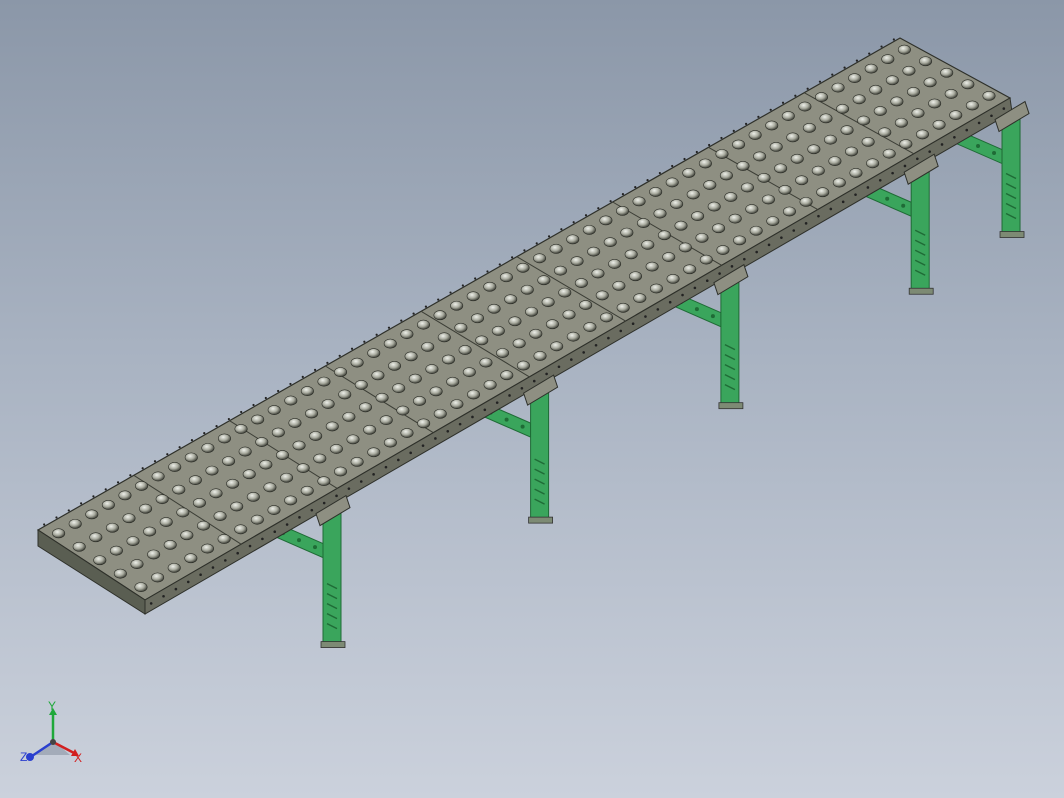 The width and height of the screenshot is (1064, 798). Describe the element at coordinates (23, 757) in the screenshot. I see `triad-z-label: Z` at that location.